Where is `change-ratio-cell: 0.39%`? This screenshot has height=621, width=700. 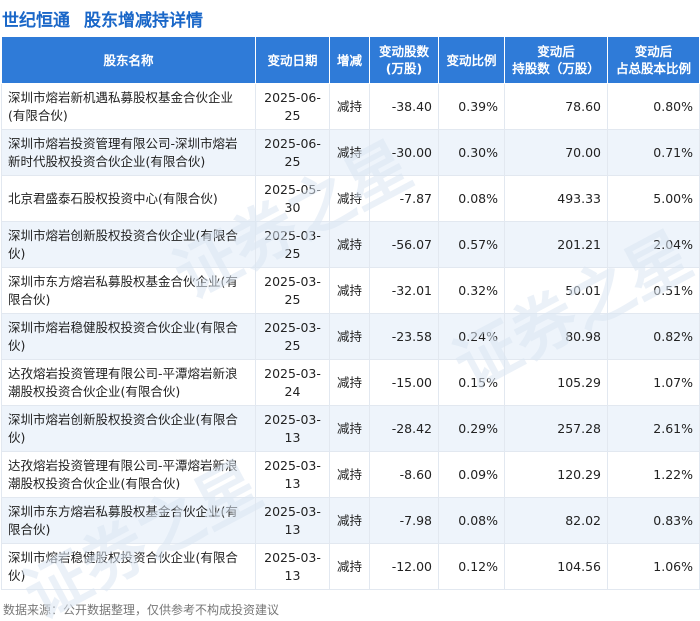 change-ratio-cell: 0.39% is located at coordinates (471, 106).